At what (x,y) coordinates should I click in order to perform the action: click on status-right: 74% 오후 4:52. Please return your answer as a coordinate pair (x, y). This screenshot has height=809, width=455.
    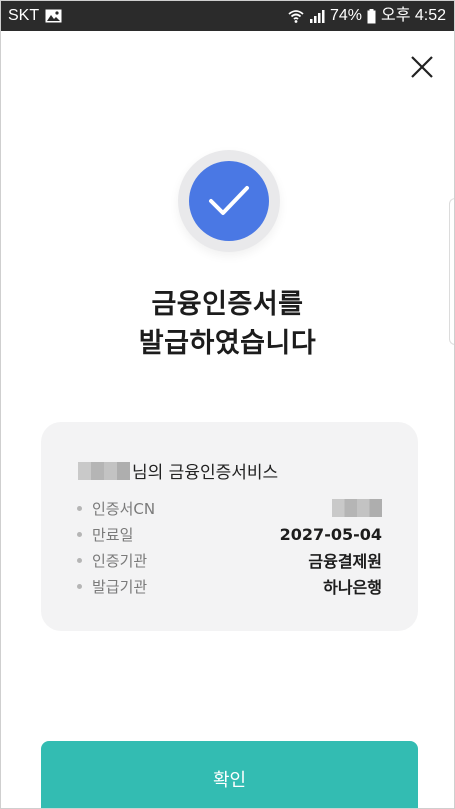
    Looking at the image, I should click on (367, 16).